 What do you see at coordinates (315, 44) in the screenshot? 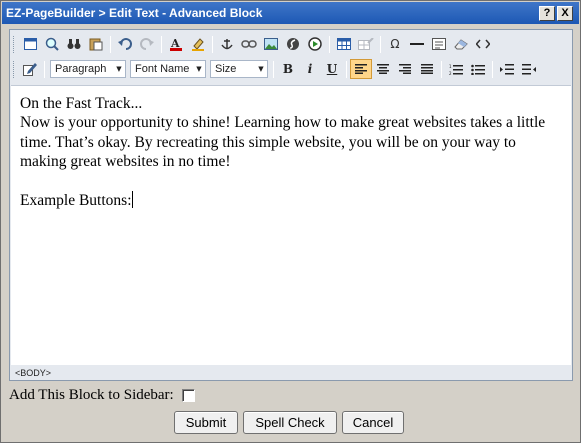
I see `media-icon` at bounding box center [315, 44].